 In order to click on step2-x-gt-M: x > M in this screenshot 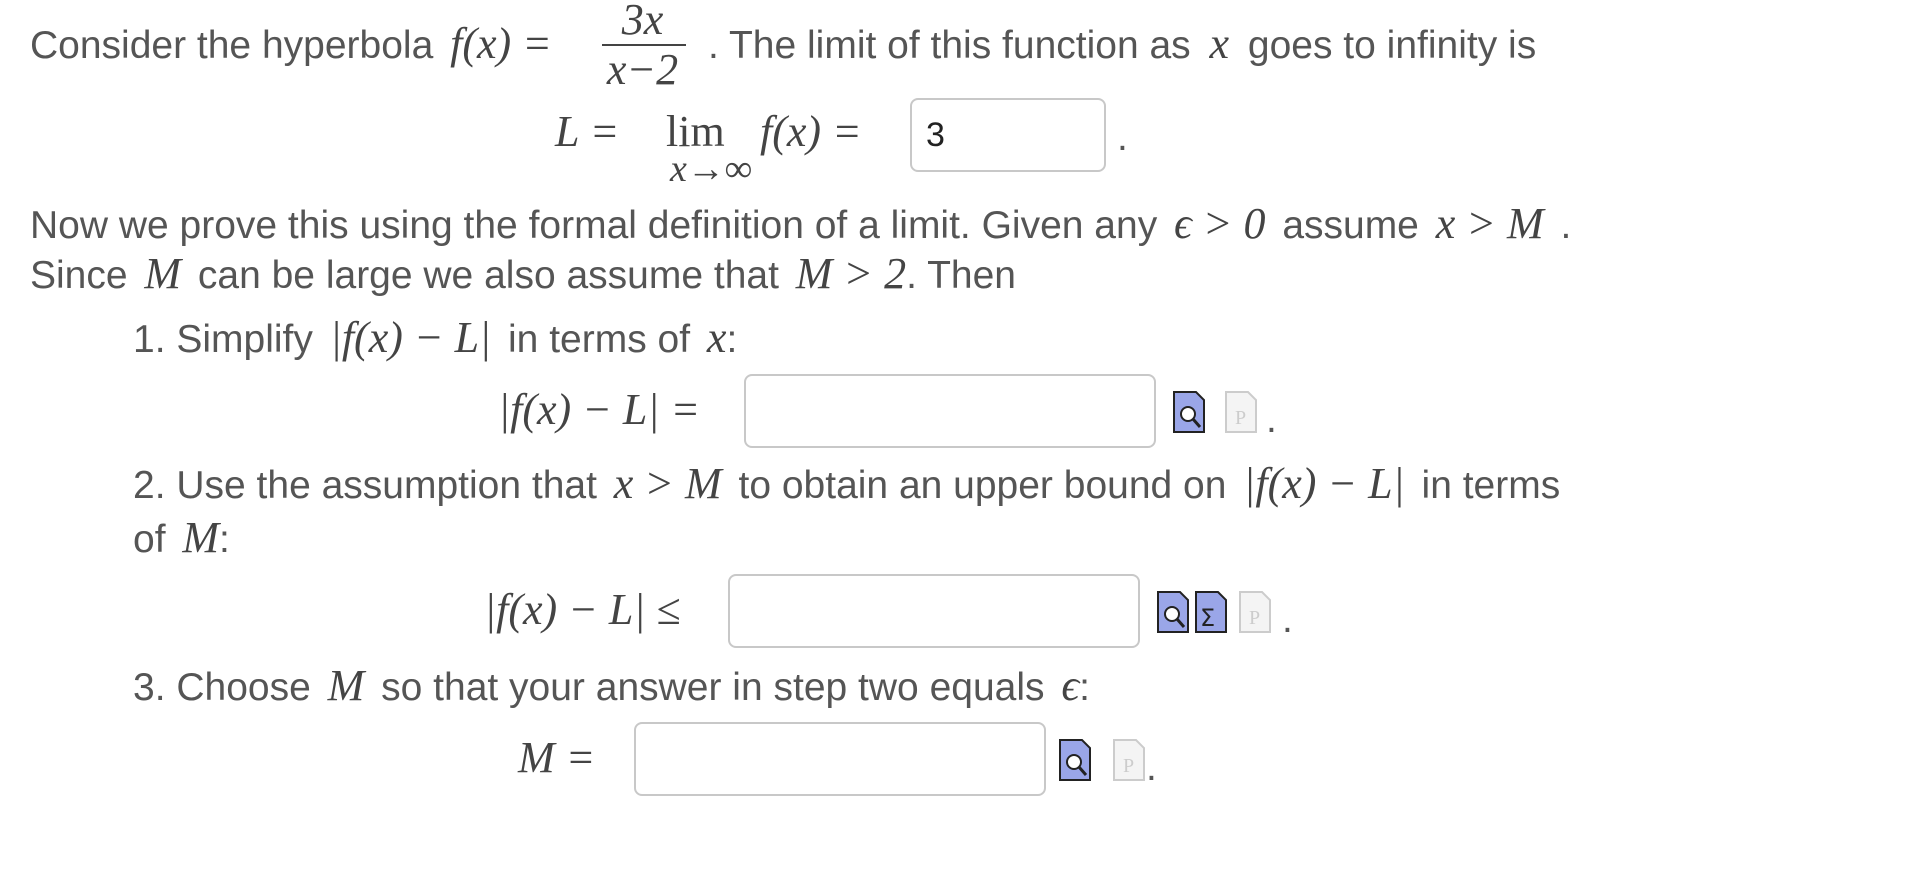, I will do `click(667, 483)`.